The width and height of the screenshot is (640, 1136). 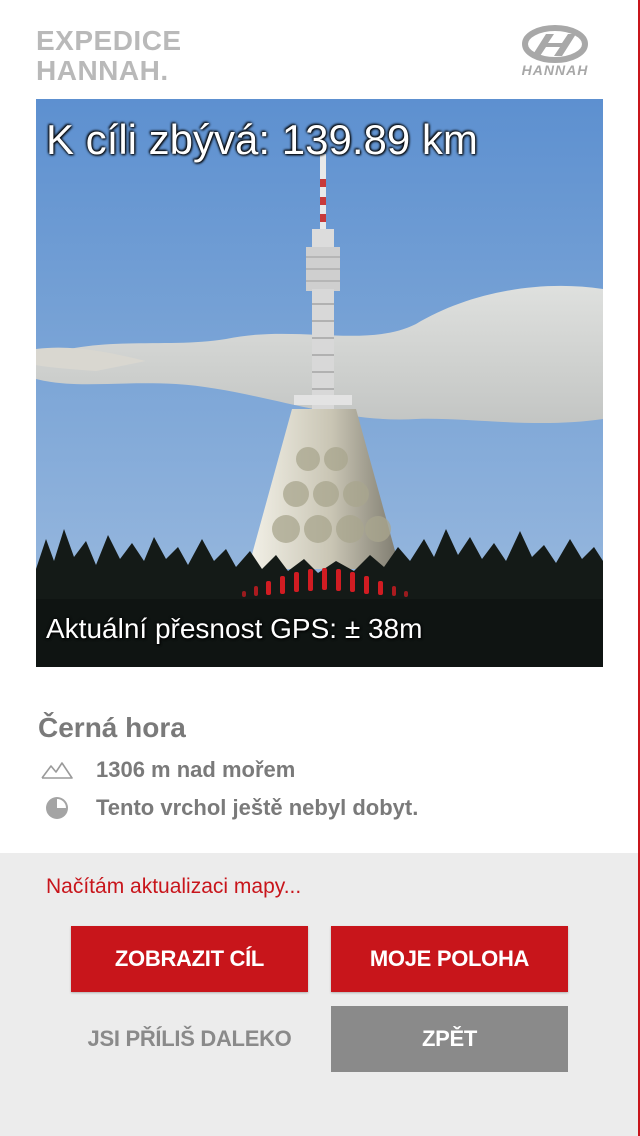 I want to click on hannah-logo: HANNAH, so click(x=555, y=52).